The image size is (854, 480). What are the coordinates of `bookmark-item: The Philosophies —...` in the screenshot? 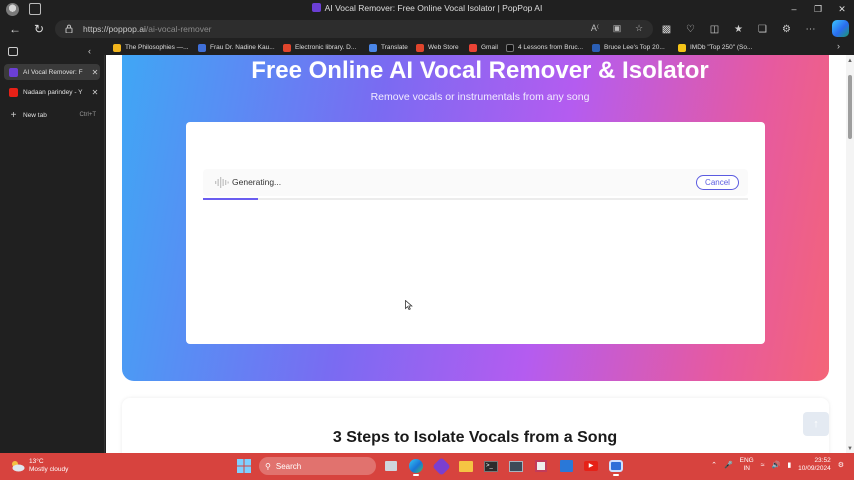 It's located at (151, 47).